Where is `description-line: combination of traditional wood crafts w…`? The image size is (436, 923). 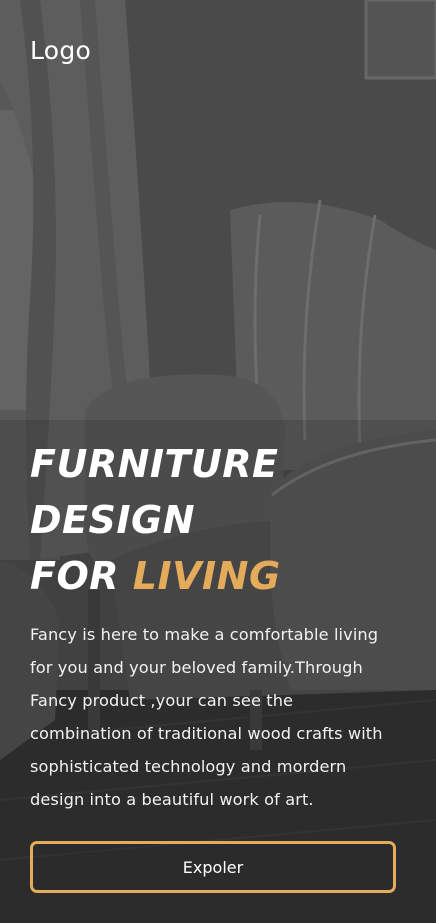 description-line: combination of traditional wood crafts w… is located at coordinates (206, 733).